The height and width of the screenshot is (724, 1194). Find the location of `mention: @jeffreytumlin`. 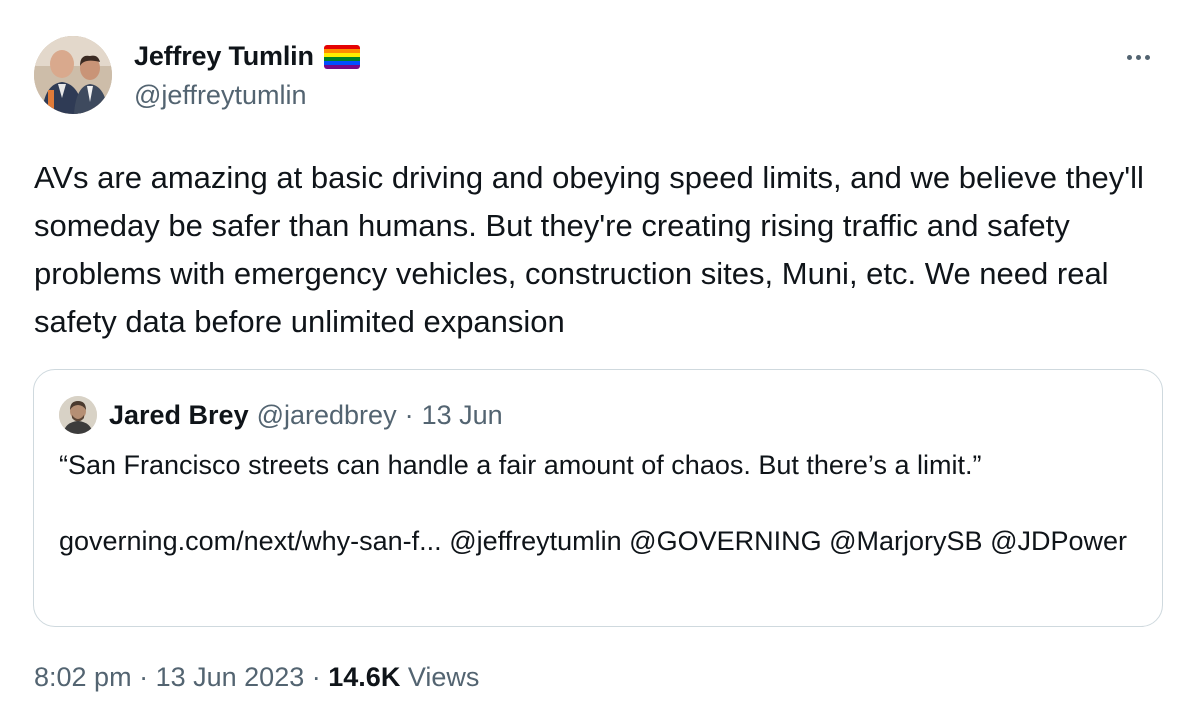

mention: @jeffreytumlin is located at coordinates (535, 541).